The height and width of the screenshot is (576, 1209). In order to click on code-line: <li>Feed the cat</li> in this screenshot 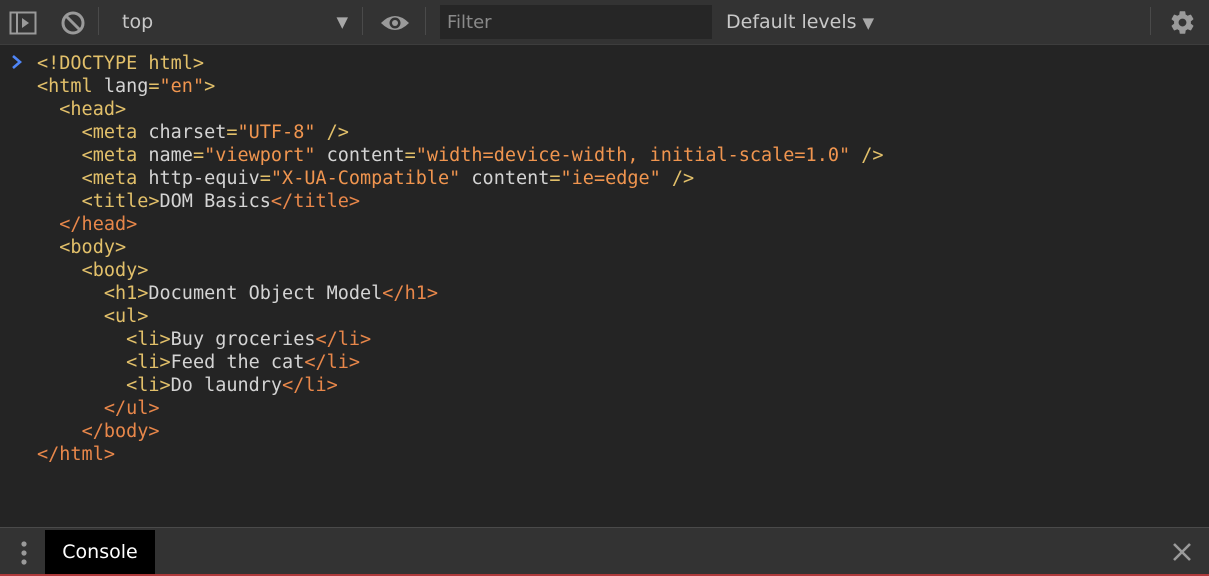, I will do `click(460, 362)`.